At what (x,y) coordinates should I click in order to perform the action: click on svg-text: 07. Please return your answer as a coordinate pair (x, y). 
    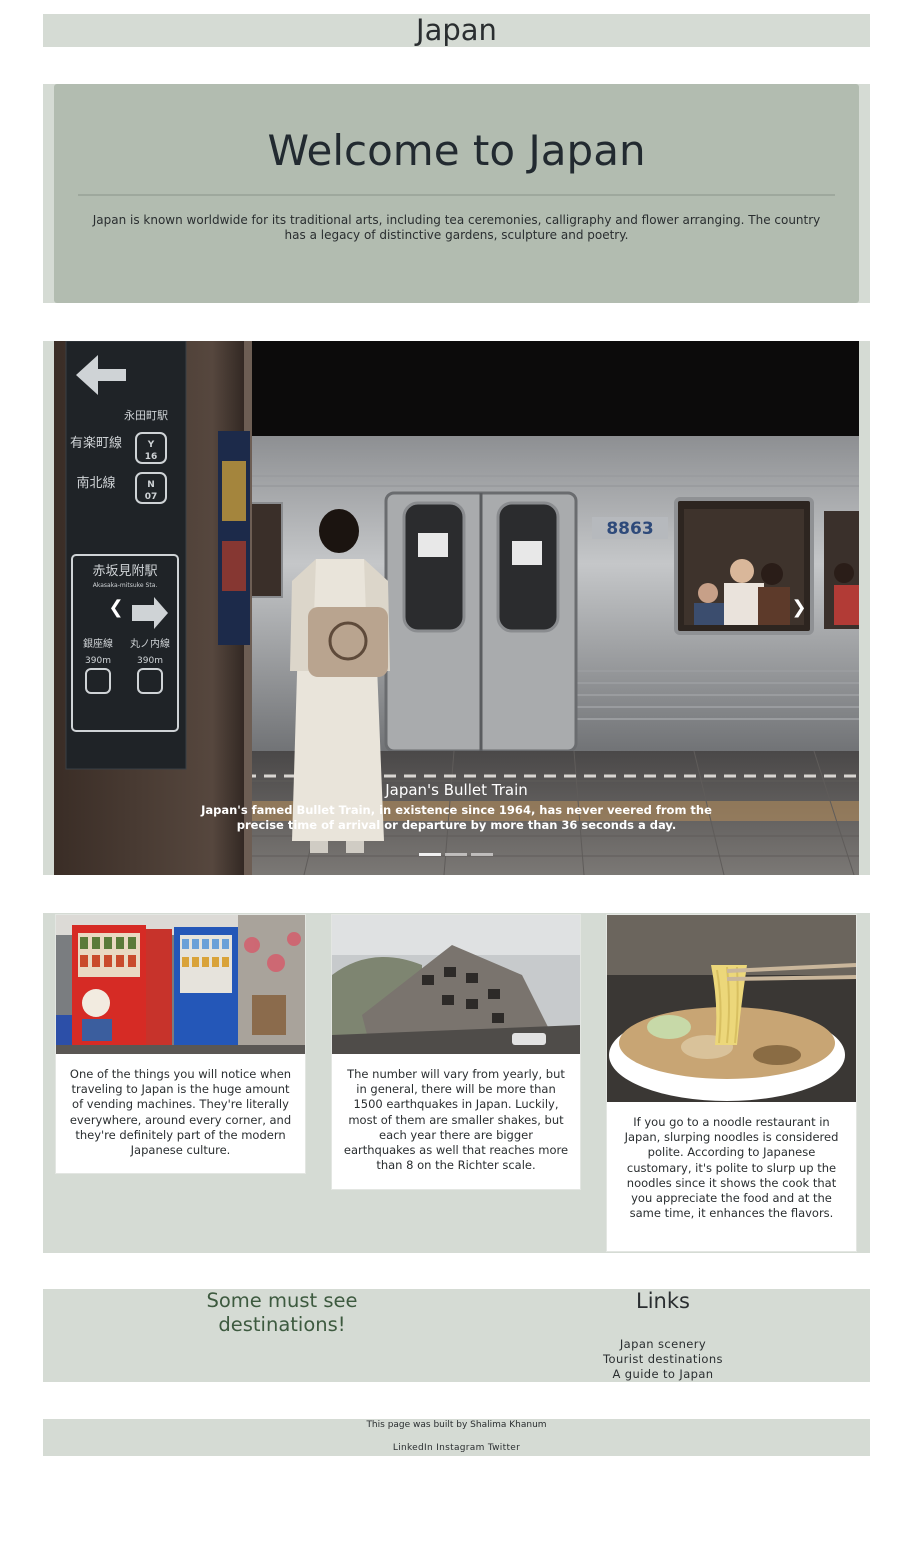
    Looking at the image, I should click on (151, 497).